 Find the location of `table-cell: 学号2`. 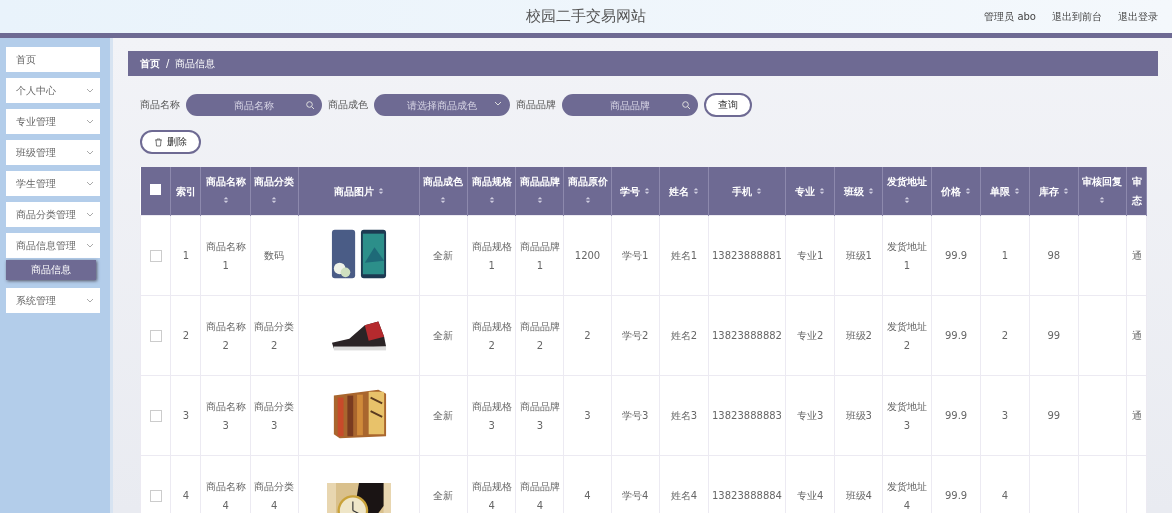

table-cell: 学号2 is located at coordinates (635, 335).